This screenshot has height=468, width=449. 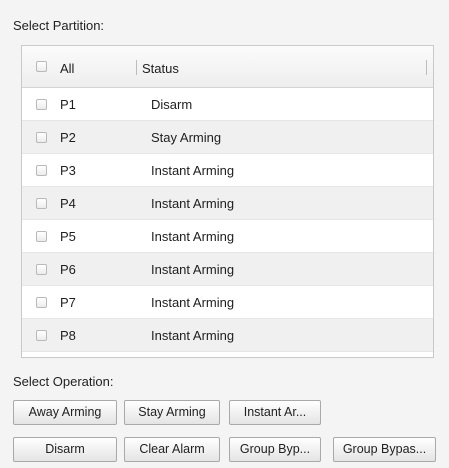 What do you see at coordinates (227, 137) in the screenshot?
I see `table-row: P2 Stay Arming` at bounding box center [227, 137].